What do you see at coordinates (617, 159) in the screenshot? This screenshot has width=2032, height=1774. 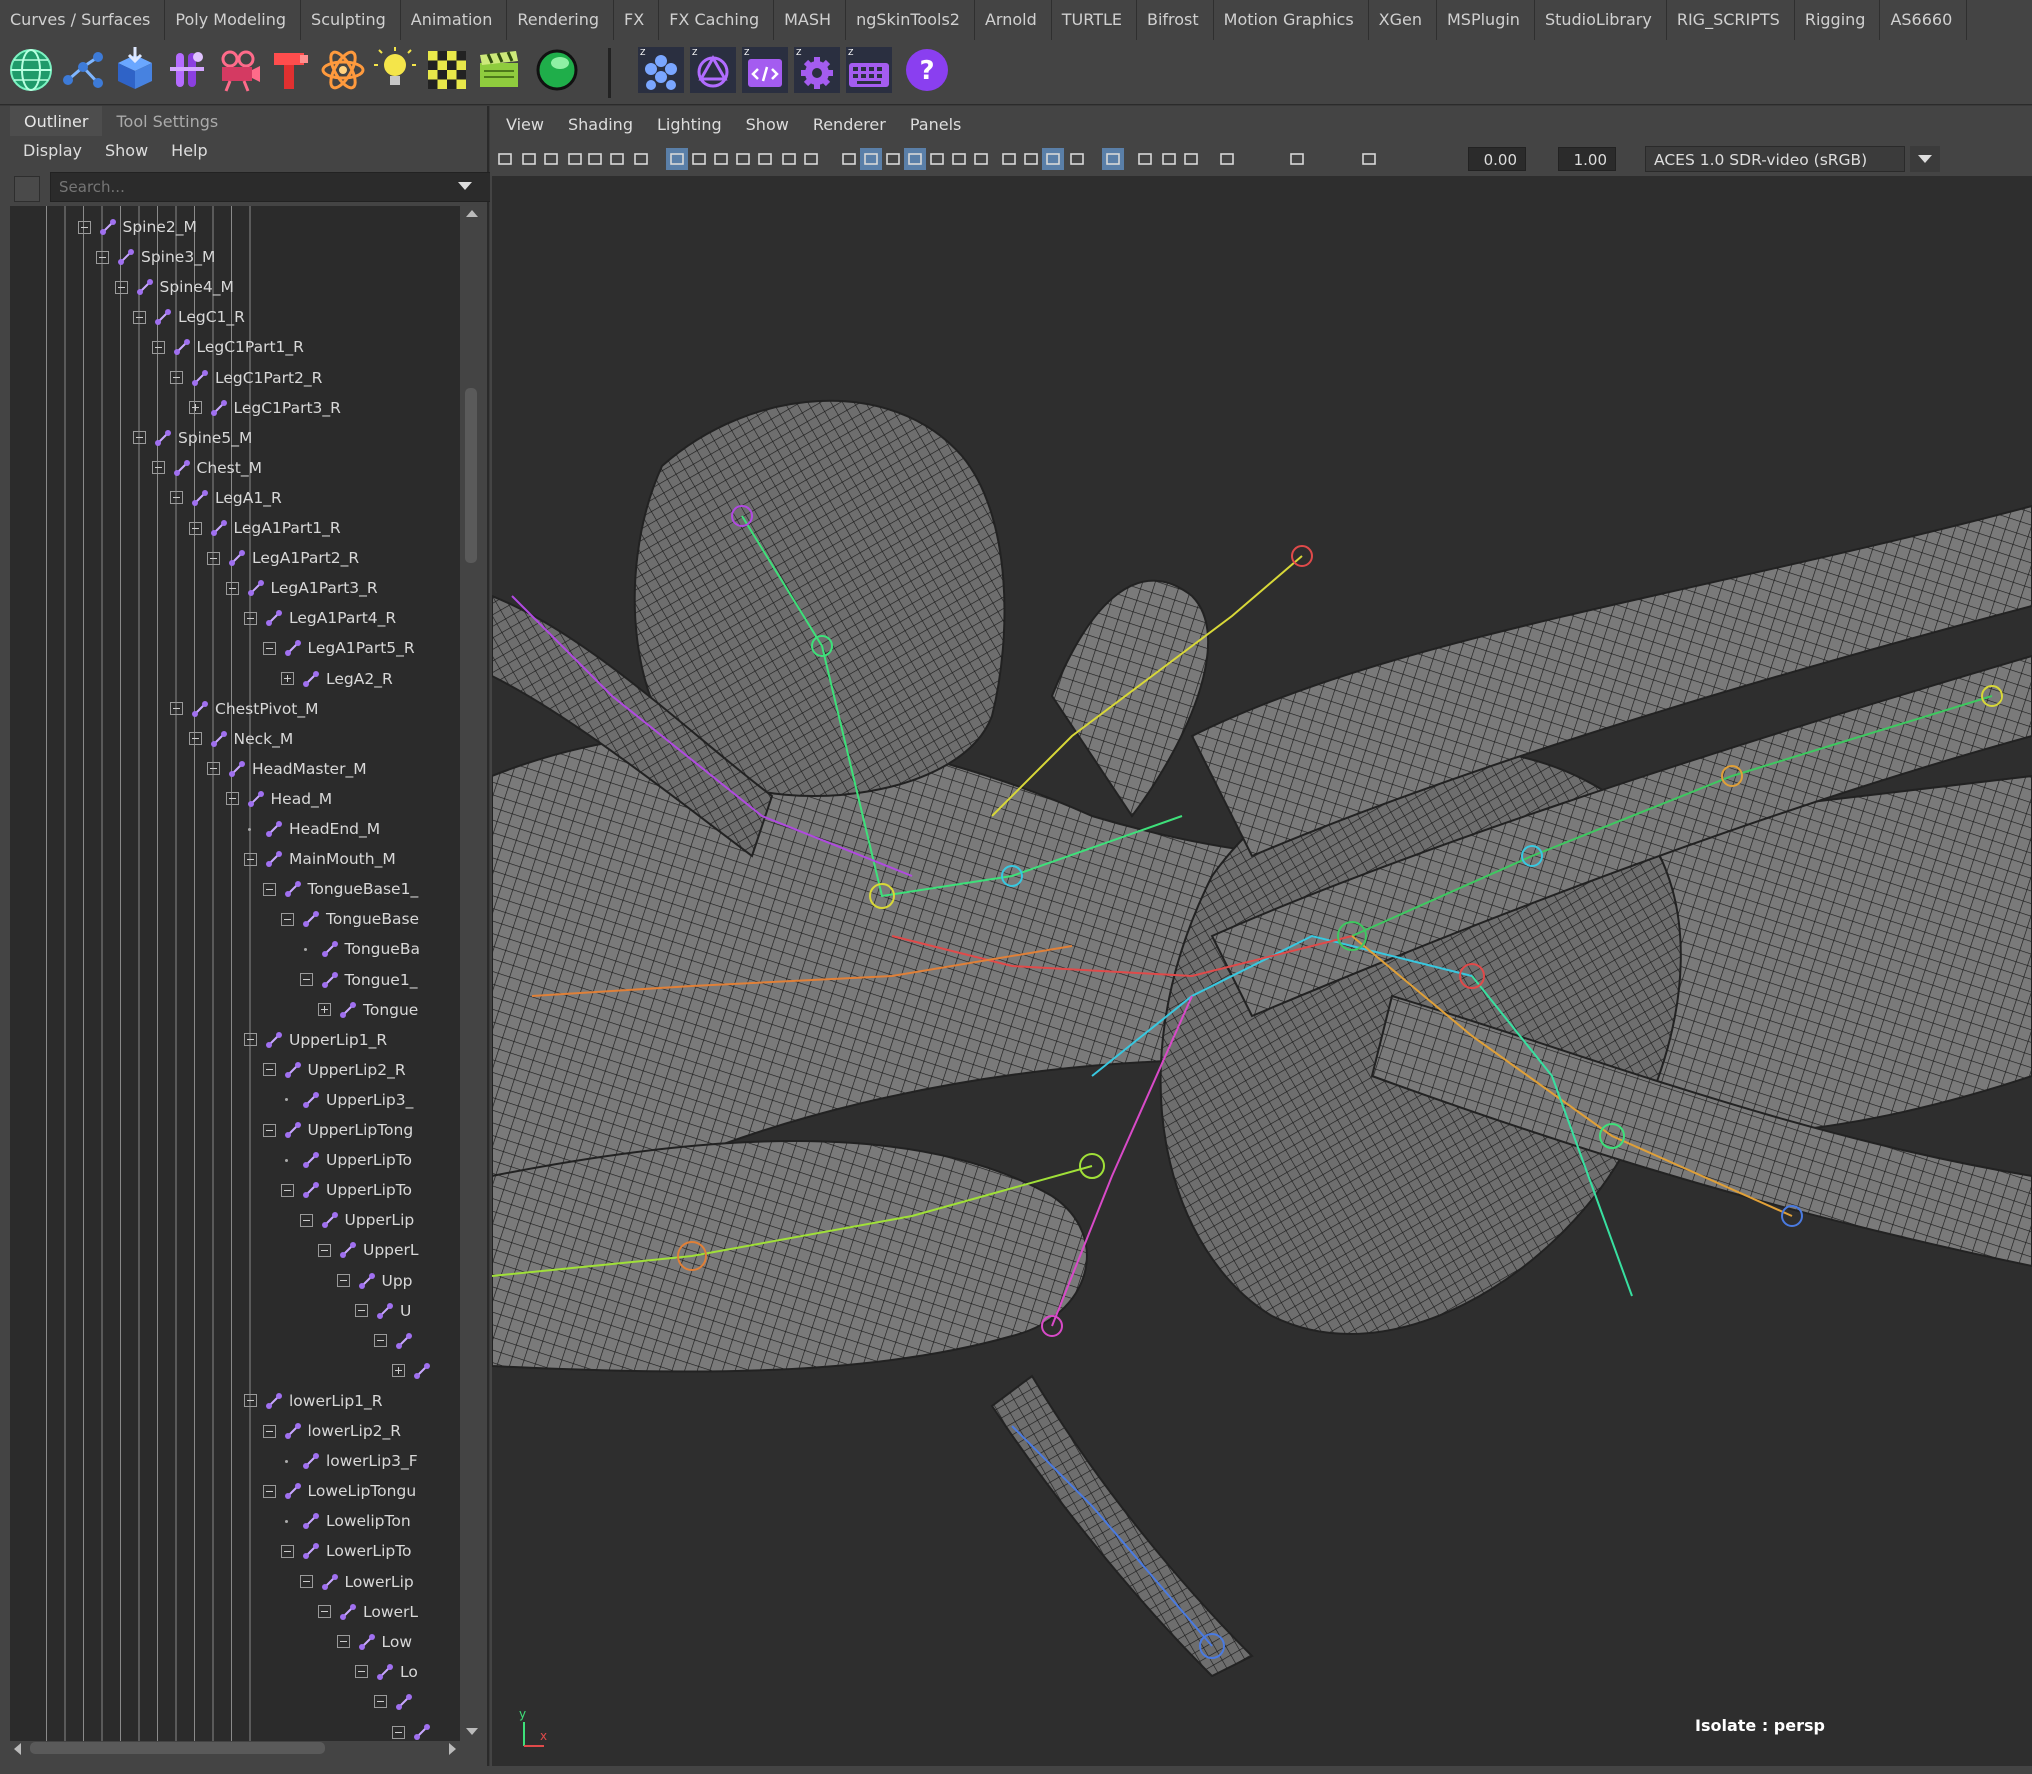 I see `image-plane-icon` at bounding box center [617, 159].